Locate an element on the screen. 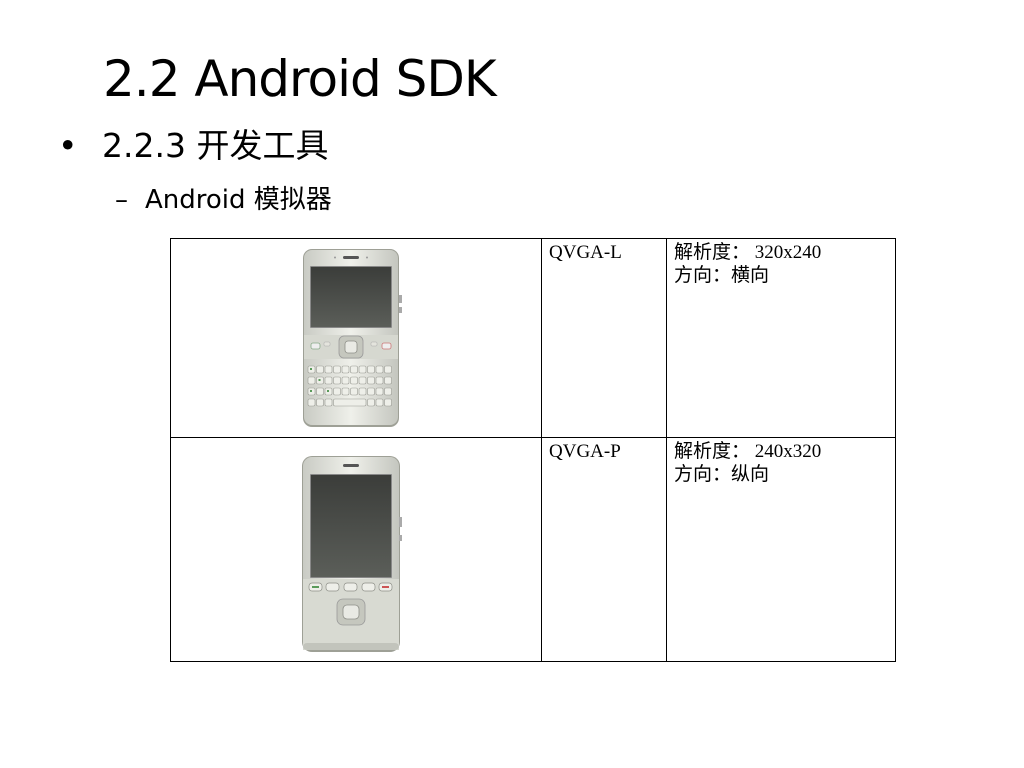 This screenshot has width=1024, height=768. skin-spec-cell: 解析度： 320x240 方向：横向 is located at coordinates (781, 338).